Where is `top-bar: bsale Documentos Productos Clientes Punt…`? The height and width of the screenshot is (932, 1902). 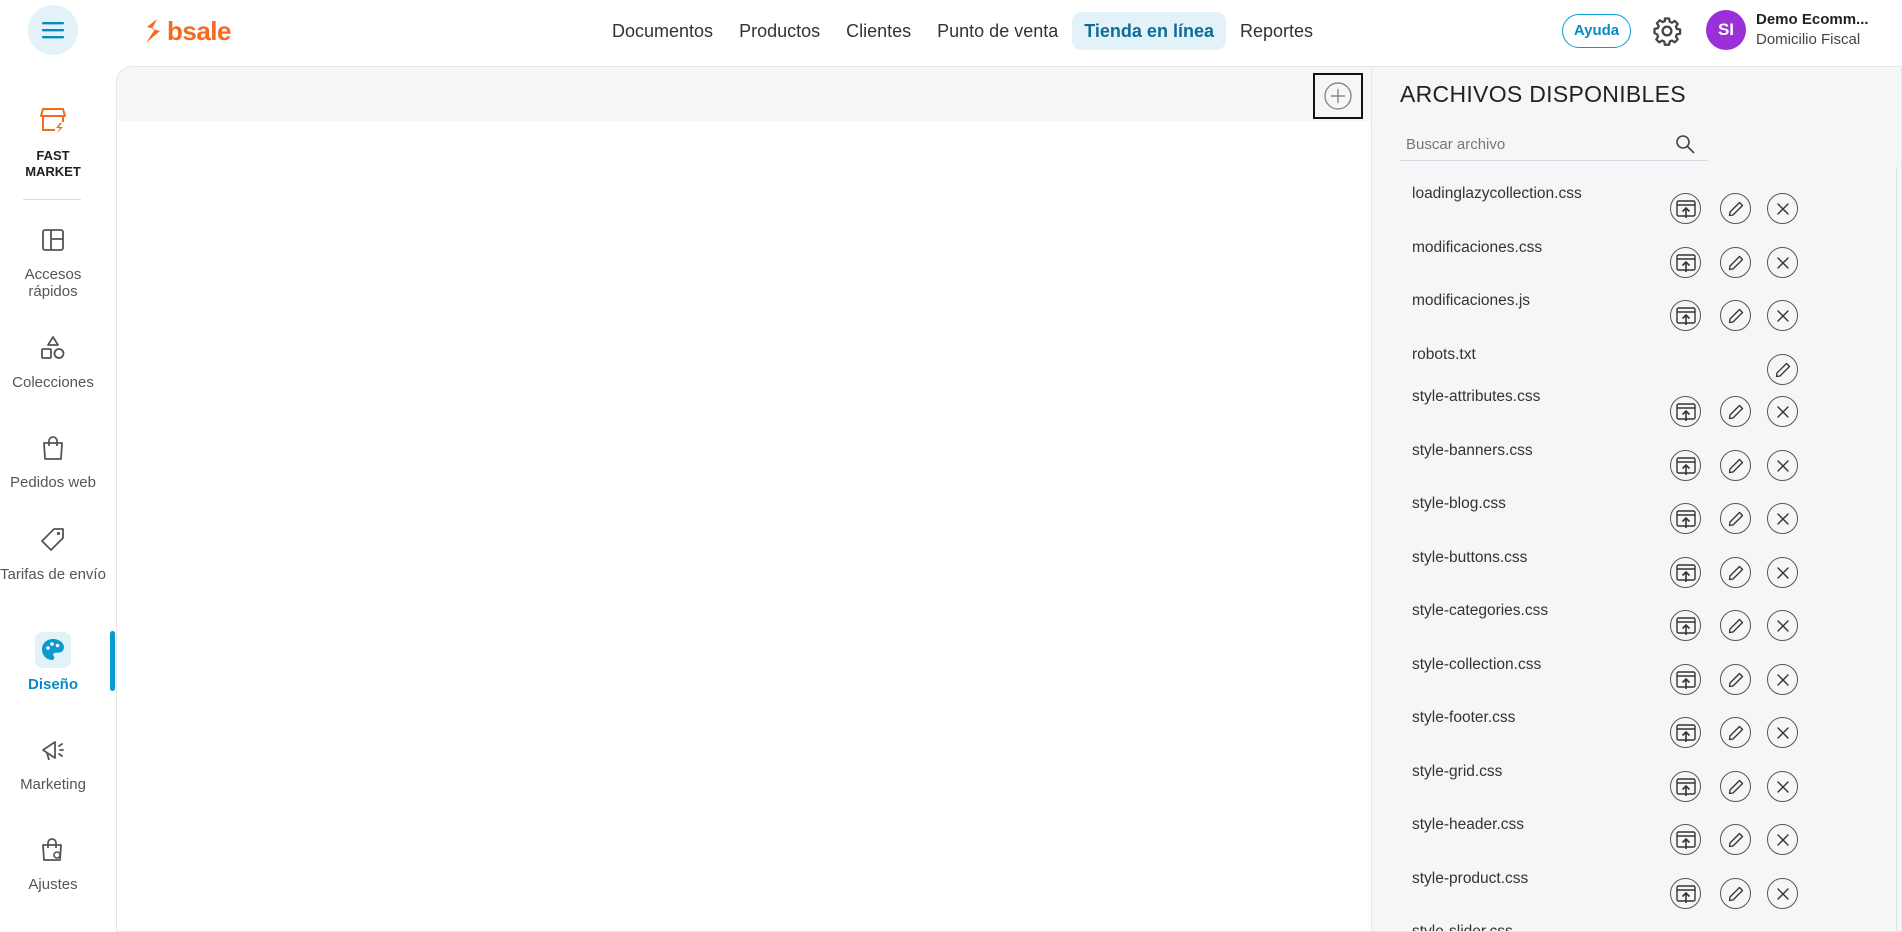
top-bar: bsale Documentos Productos Clientes Punt… is located at coordinates (951, 31).